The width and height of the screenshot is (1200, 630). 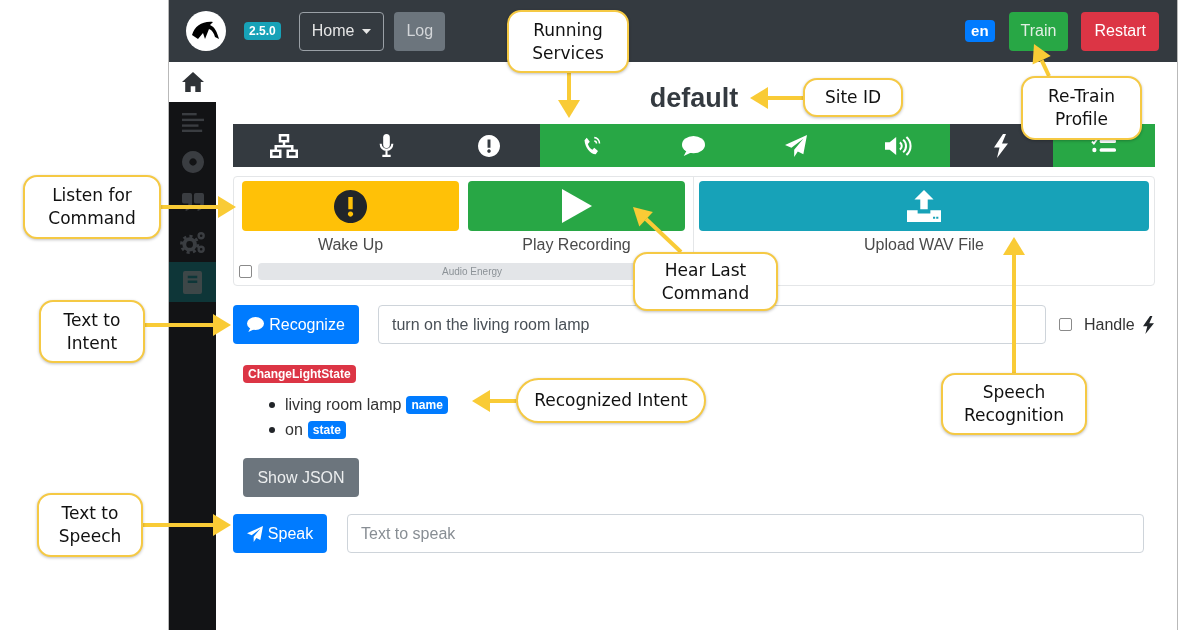 What do you see at coordinates (923, 245) in the screenshot?
I see `action-label: Upload WAV File` at bounding box center [923, 245].